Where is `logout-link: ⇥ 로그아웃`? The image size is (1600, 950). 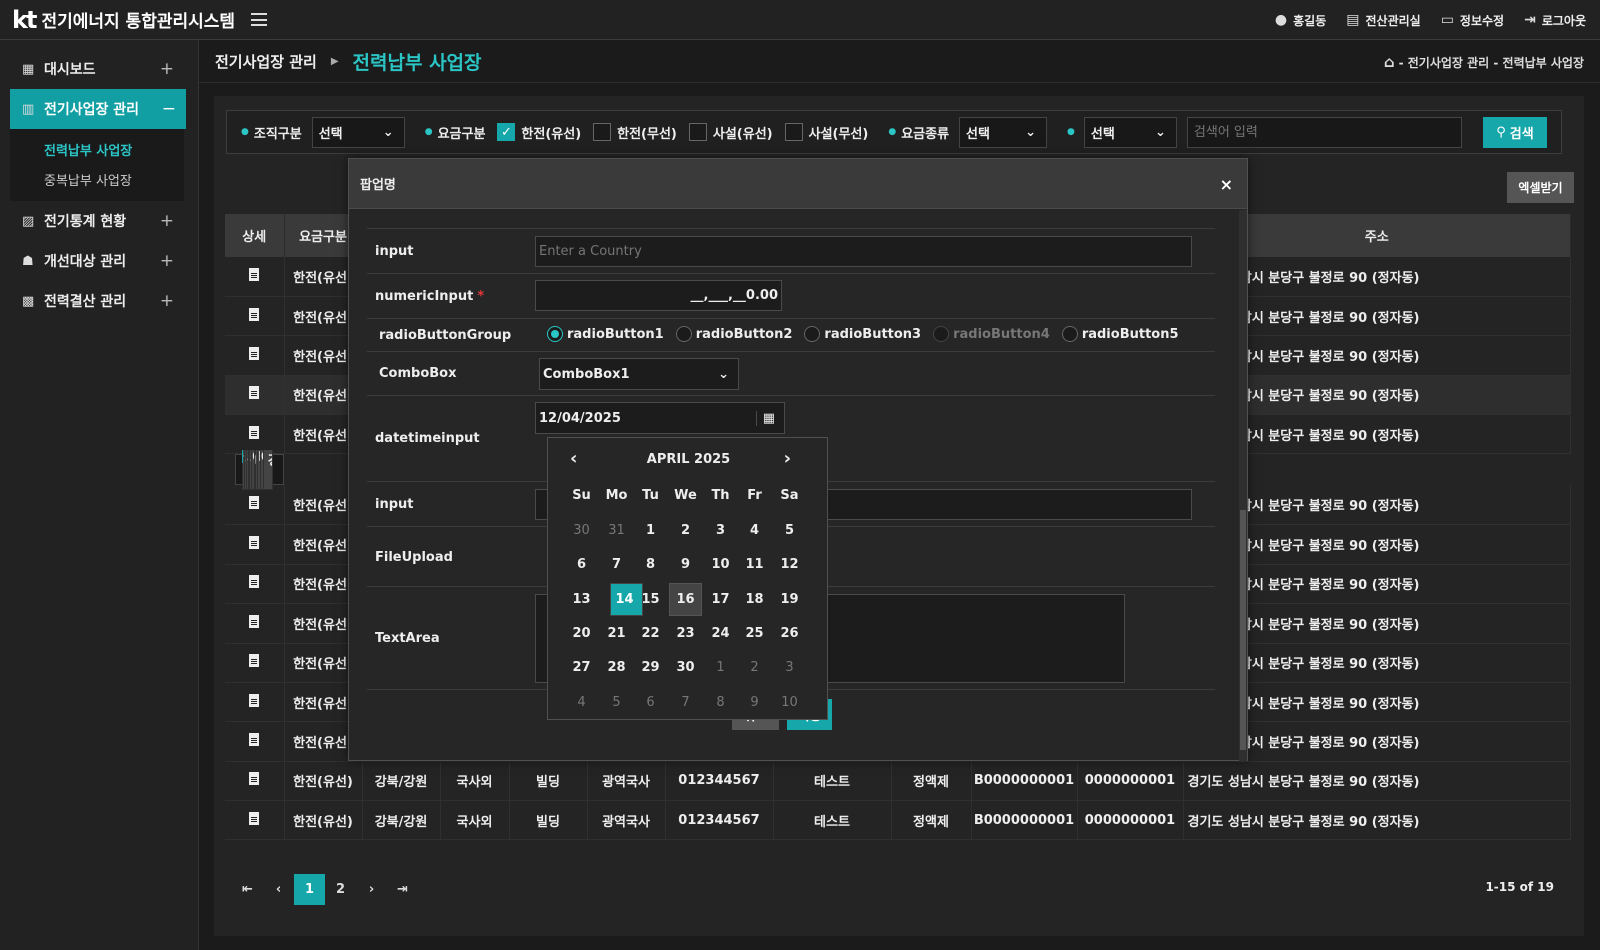
logout-link: ⇥ 로그아웃 is located at coordinates (1555, 20).